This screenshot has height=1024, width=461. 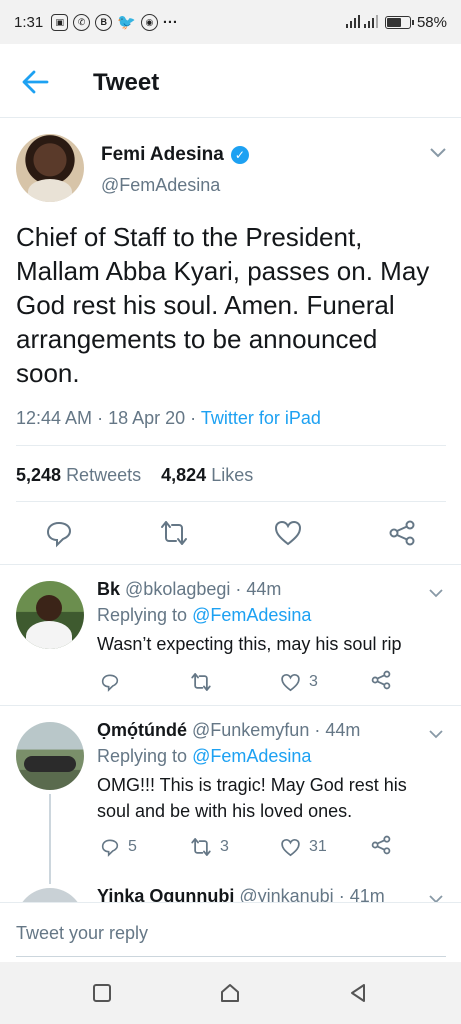 I want to click on twitter-icon: 🐦, so click(x=126, y=22).